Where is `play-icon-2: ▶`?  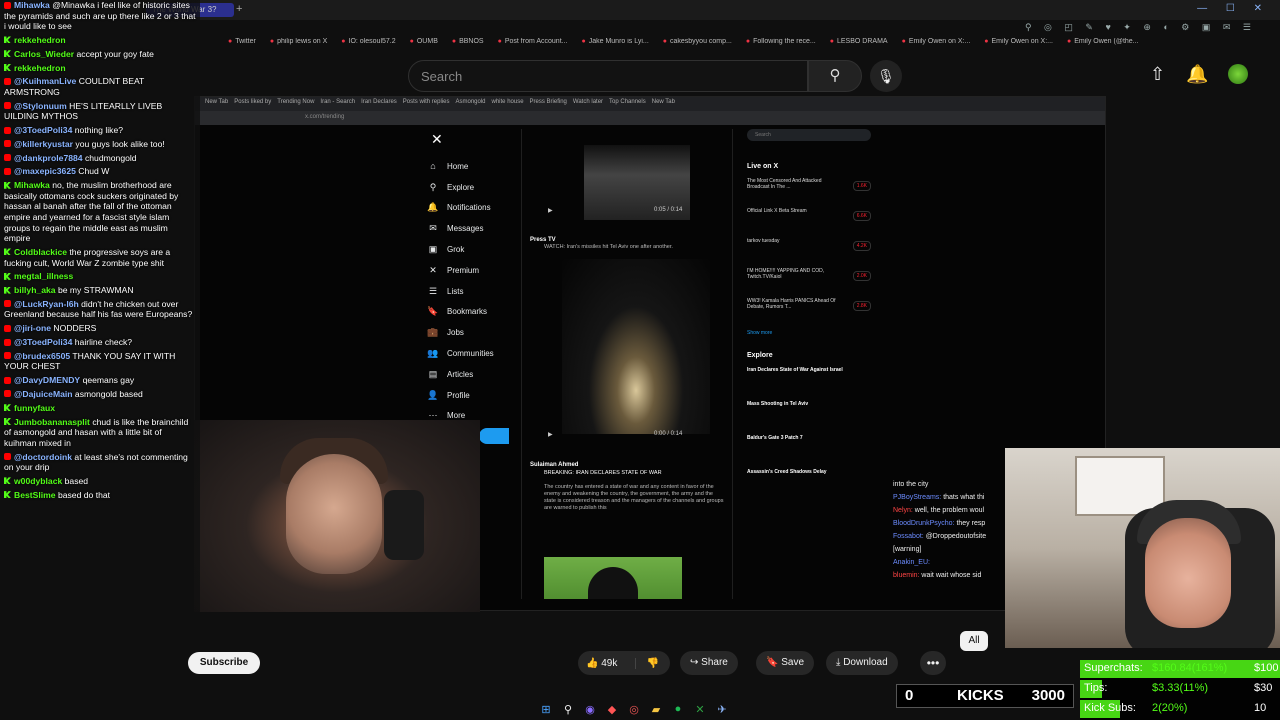 play-icon-2: ▶ is located at coordinates (550, 434).